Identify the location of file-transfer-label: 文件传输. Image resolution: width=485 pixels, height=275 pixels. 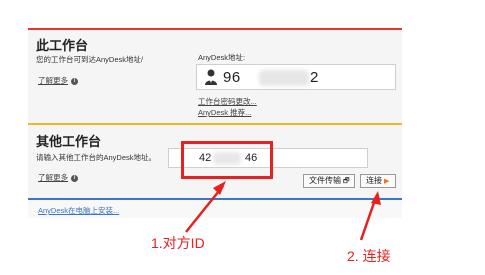
(325, 180).